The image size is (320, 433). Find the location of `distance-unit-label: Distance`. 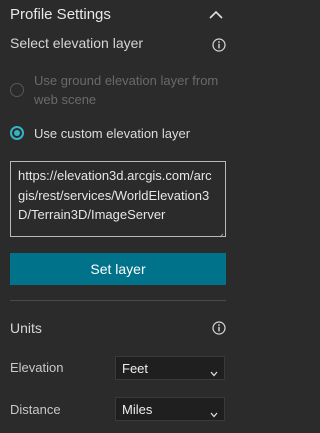

distance-unit-label: Distance is located at coordinates (35, 409).